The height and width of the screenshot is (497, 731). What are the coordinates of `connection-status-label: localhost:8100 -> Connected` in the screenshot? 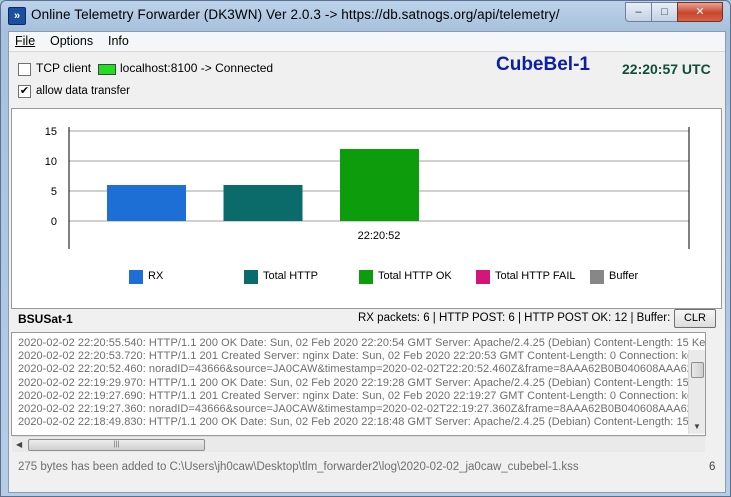 It's located at (197, 68).